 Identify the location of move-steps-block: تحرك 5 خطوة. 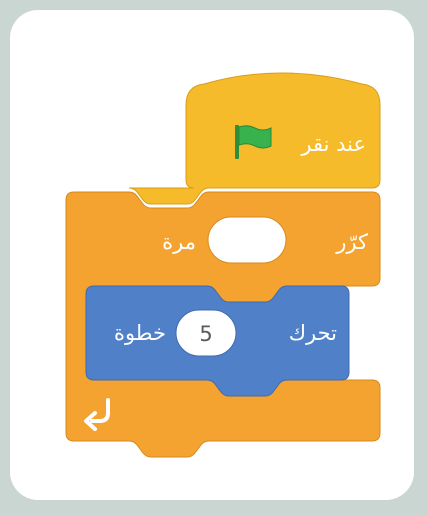
(217, 341).